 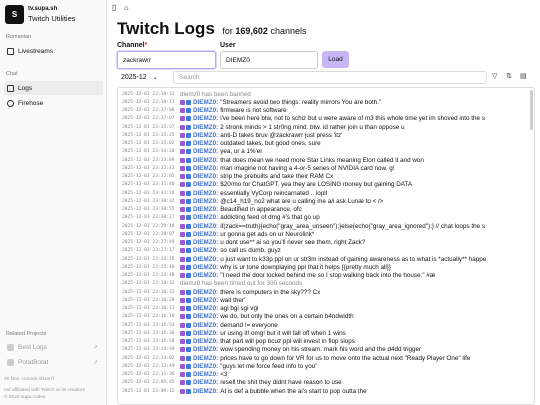 What do you see at coordinates (151, 234) in the screenshot?
I see `log-timestamp: 2025-12-03 23:28:07` at bounding box center [151, 234].